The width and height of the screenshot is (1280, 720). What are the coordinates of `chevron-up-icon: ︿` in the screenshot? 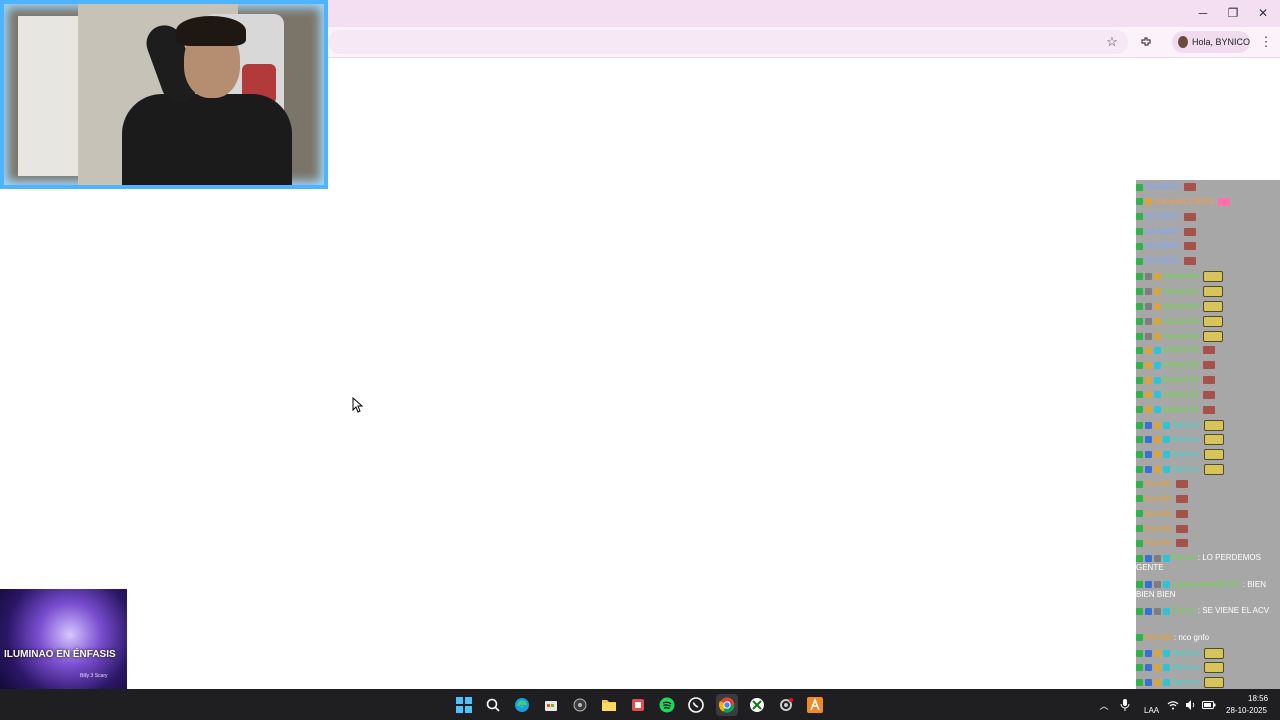 It's located at (1104, 705).